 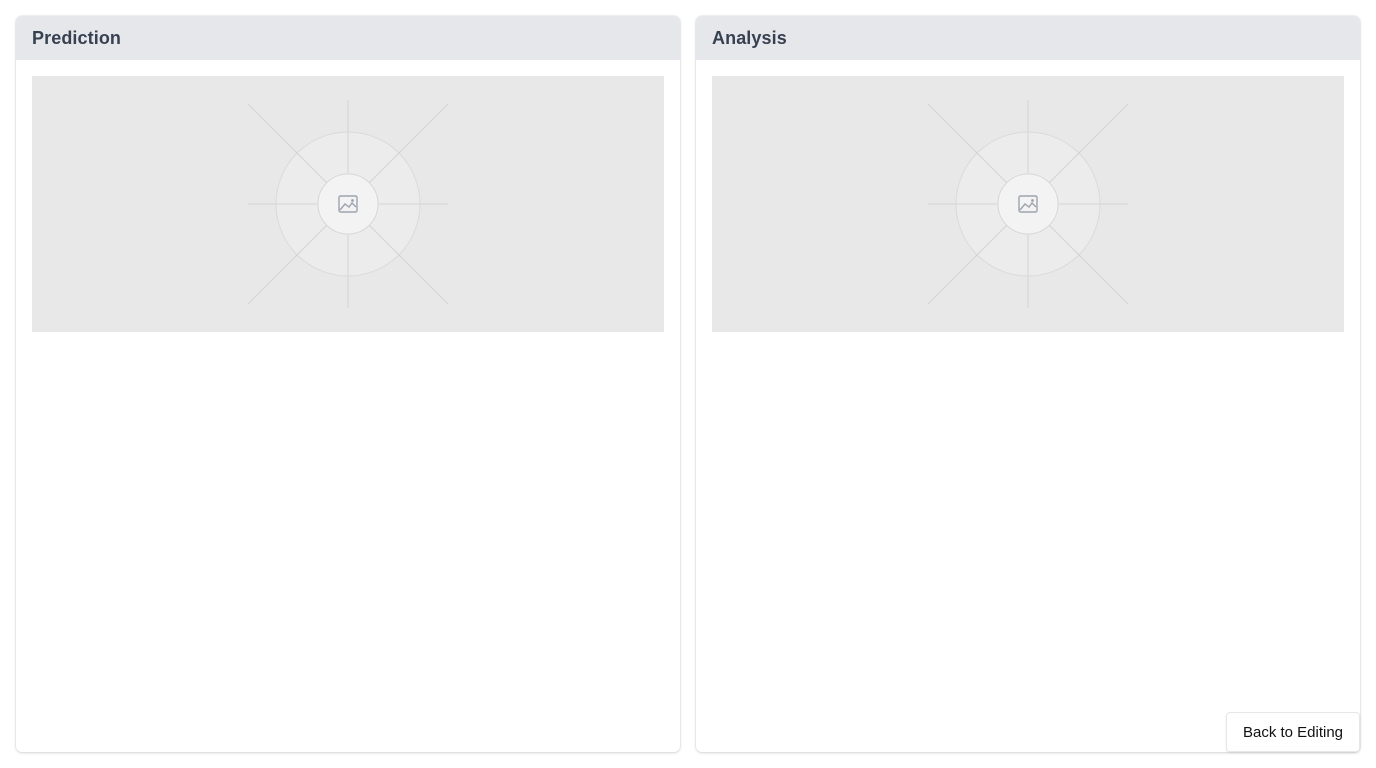 I want to click on analysis-panel-header: Analysis, so click(x=1028, y=38).